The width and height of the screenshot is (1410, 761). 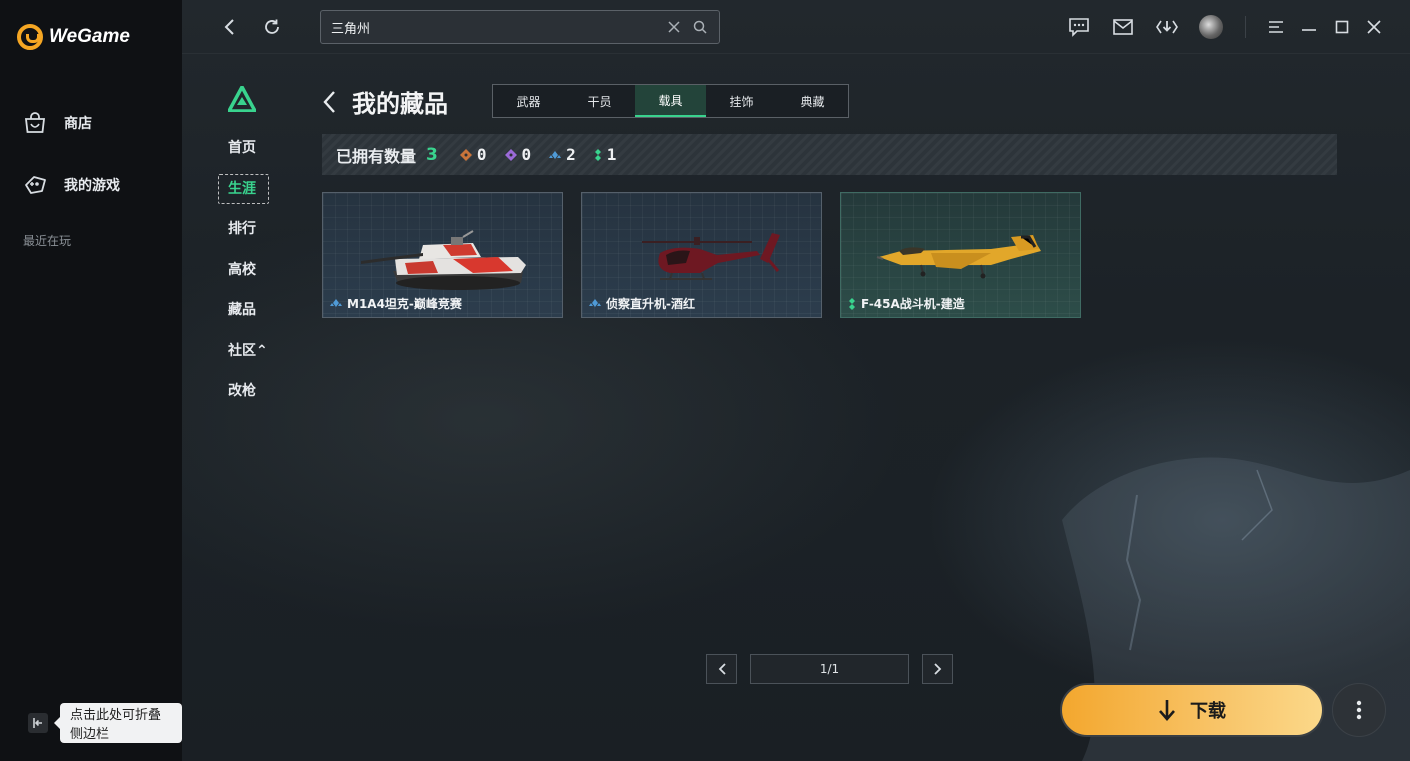 I want to click on rarity-count-green: 1, so click(x=605, y=154).